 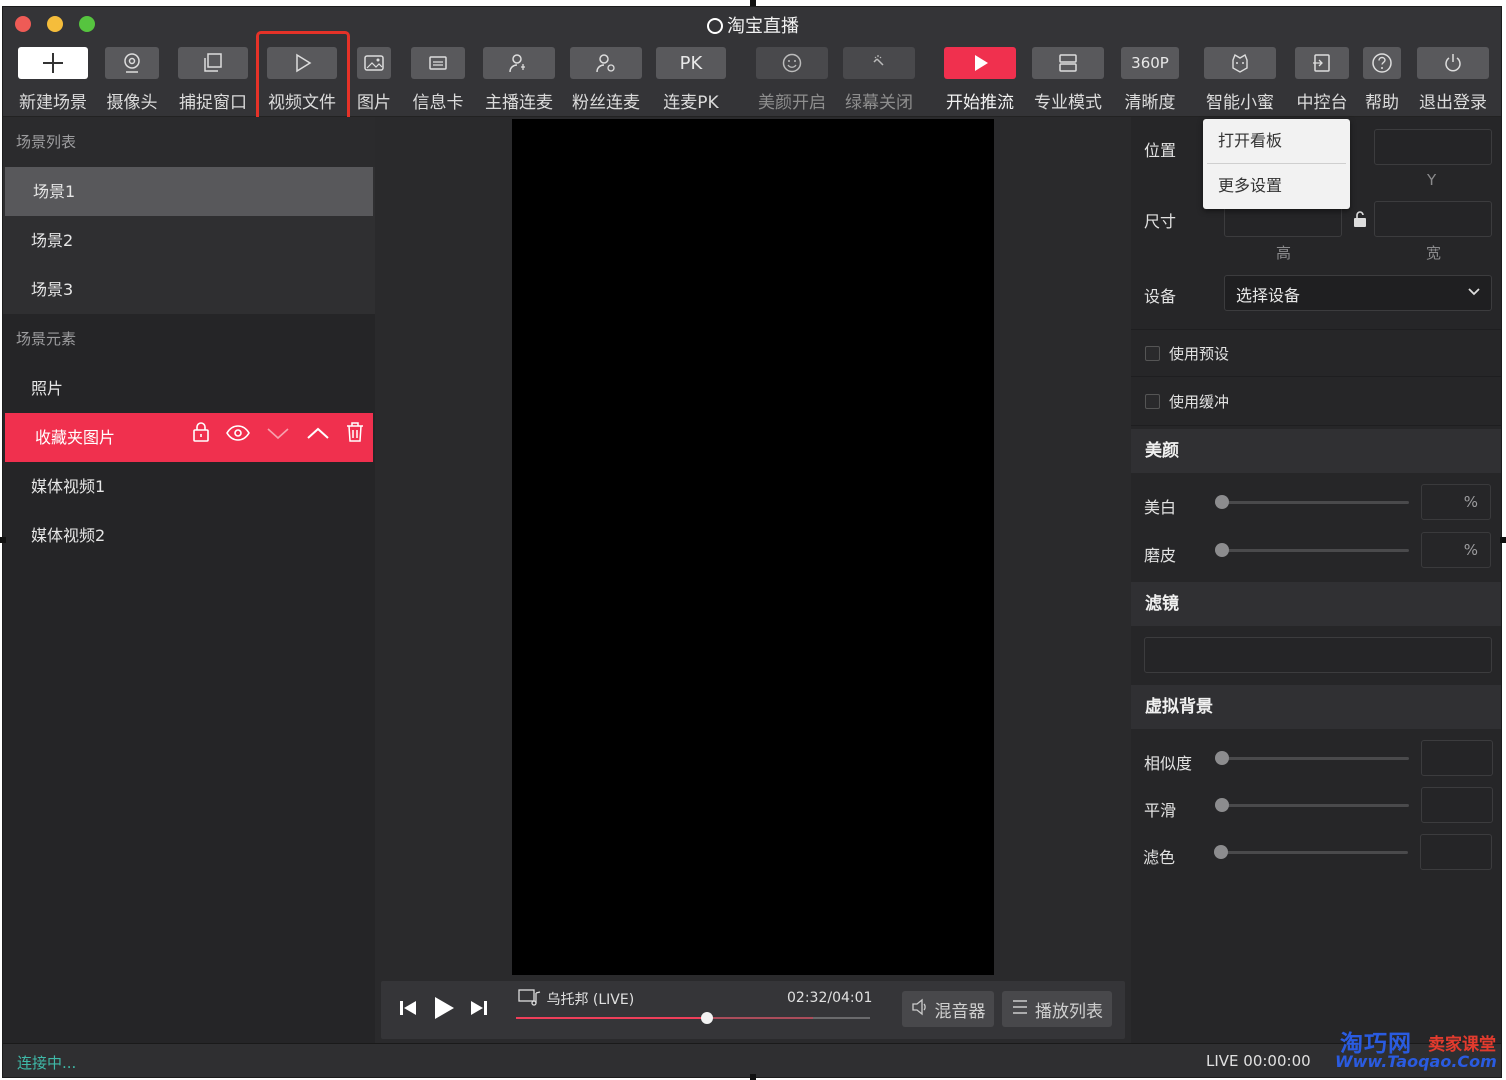 I want to click on scene-item-2: 场景2, so click(x=189, y=240).